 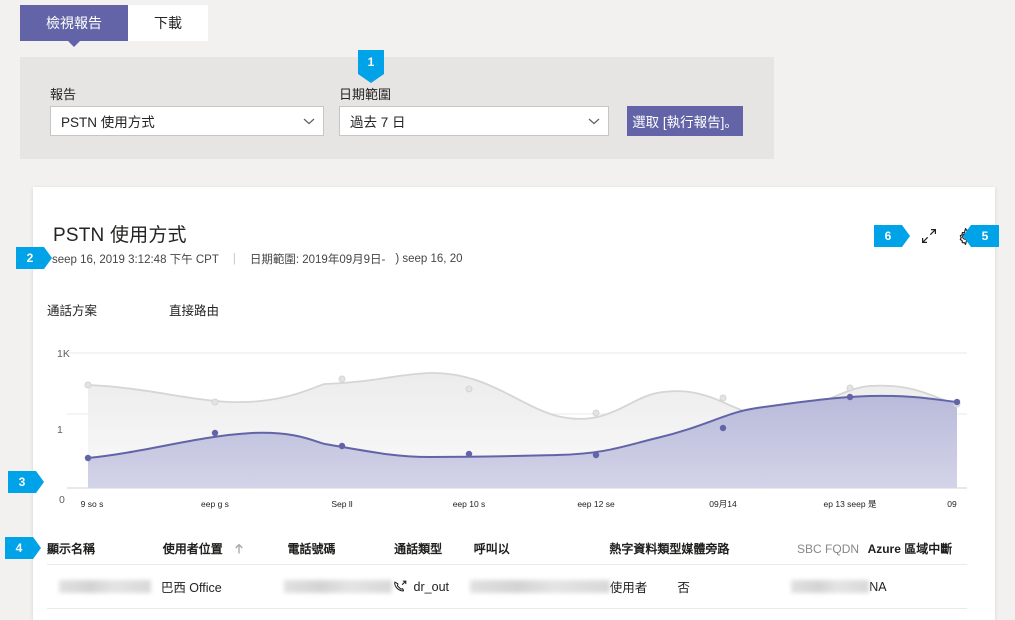 I want to click on column-header-user-location: 使用者位置, so click(x=225, y=548).